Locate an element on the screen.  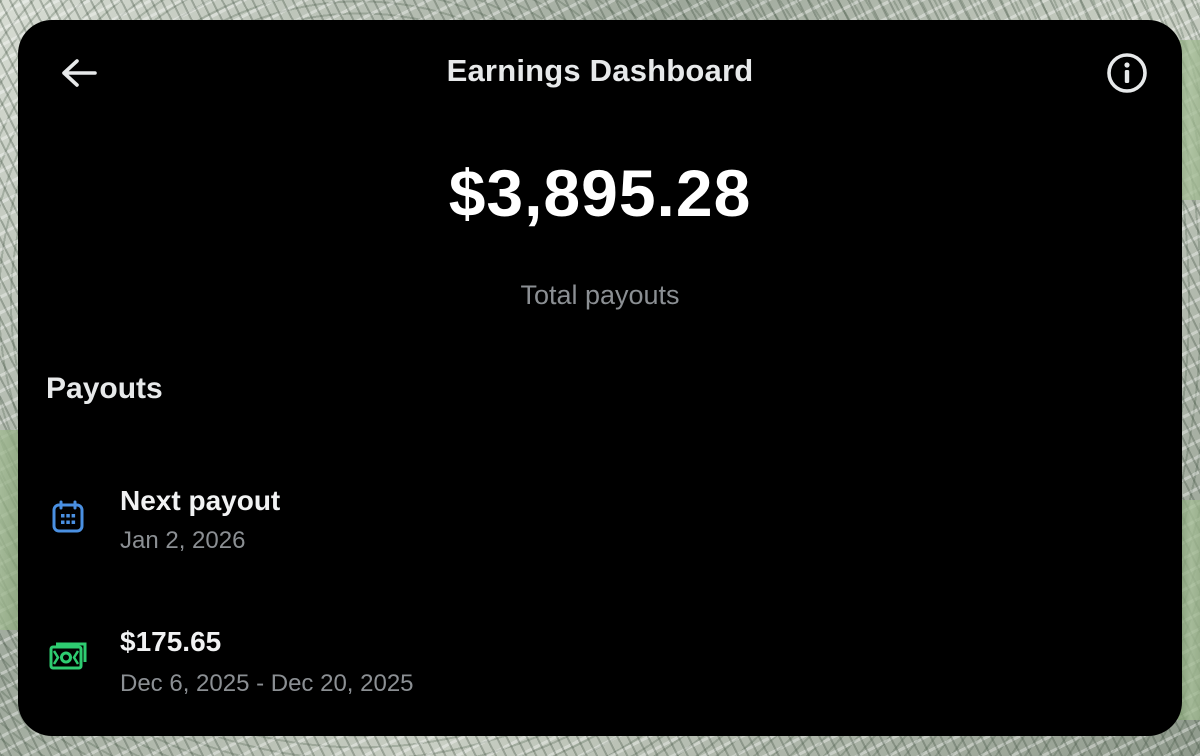
info-circle-icon is located at coordinates (1127, 75).